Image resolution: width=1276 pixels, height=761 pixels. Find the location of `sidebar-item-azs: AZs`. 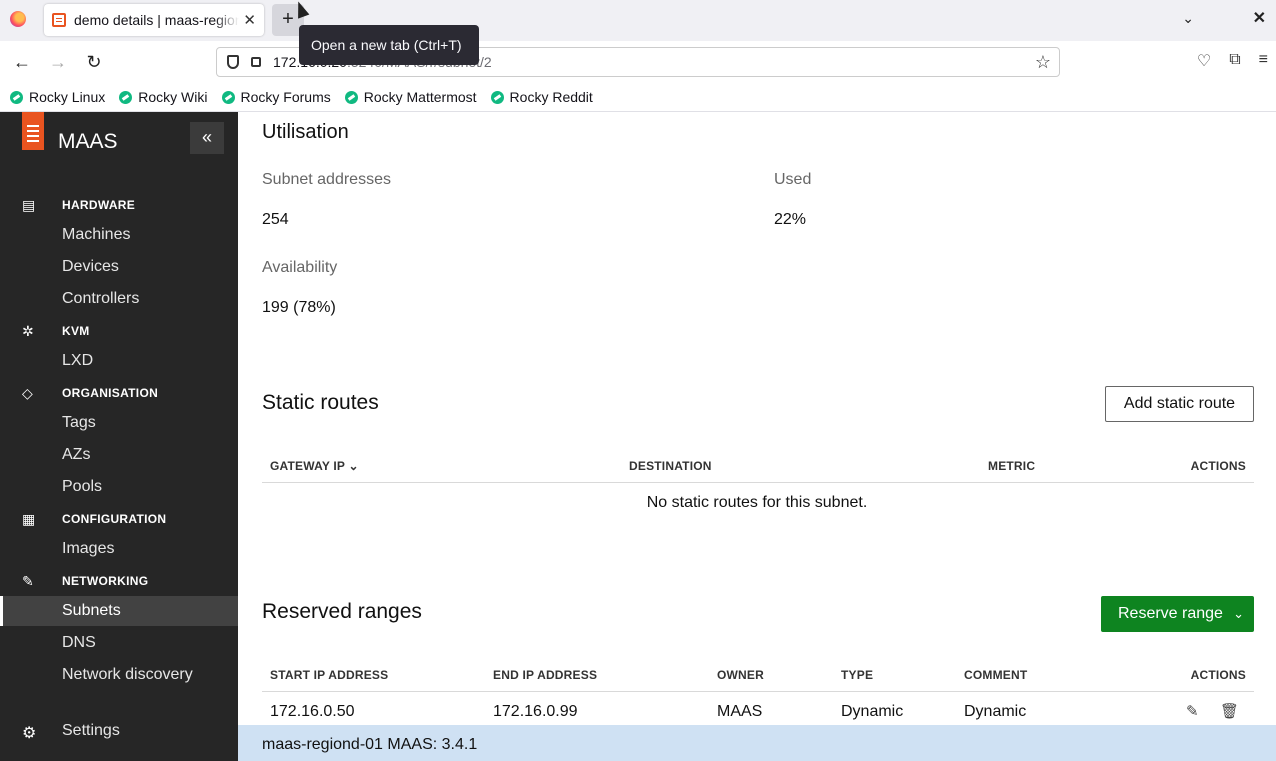

sidebar-item-azs: AZs is located at coordinates (119, 455).